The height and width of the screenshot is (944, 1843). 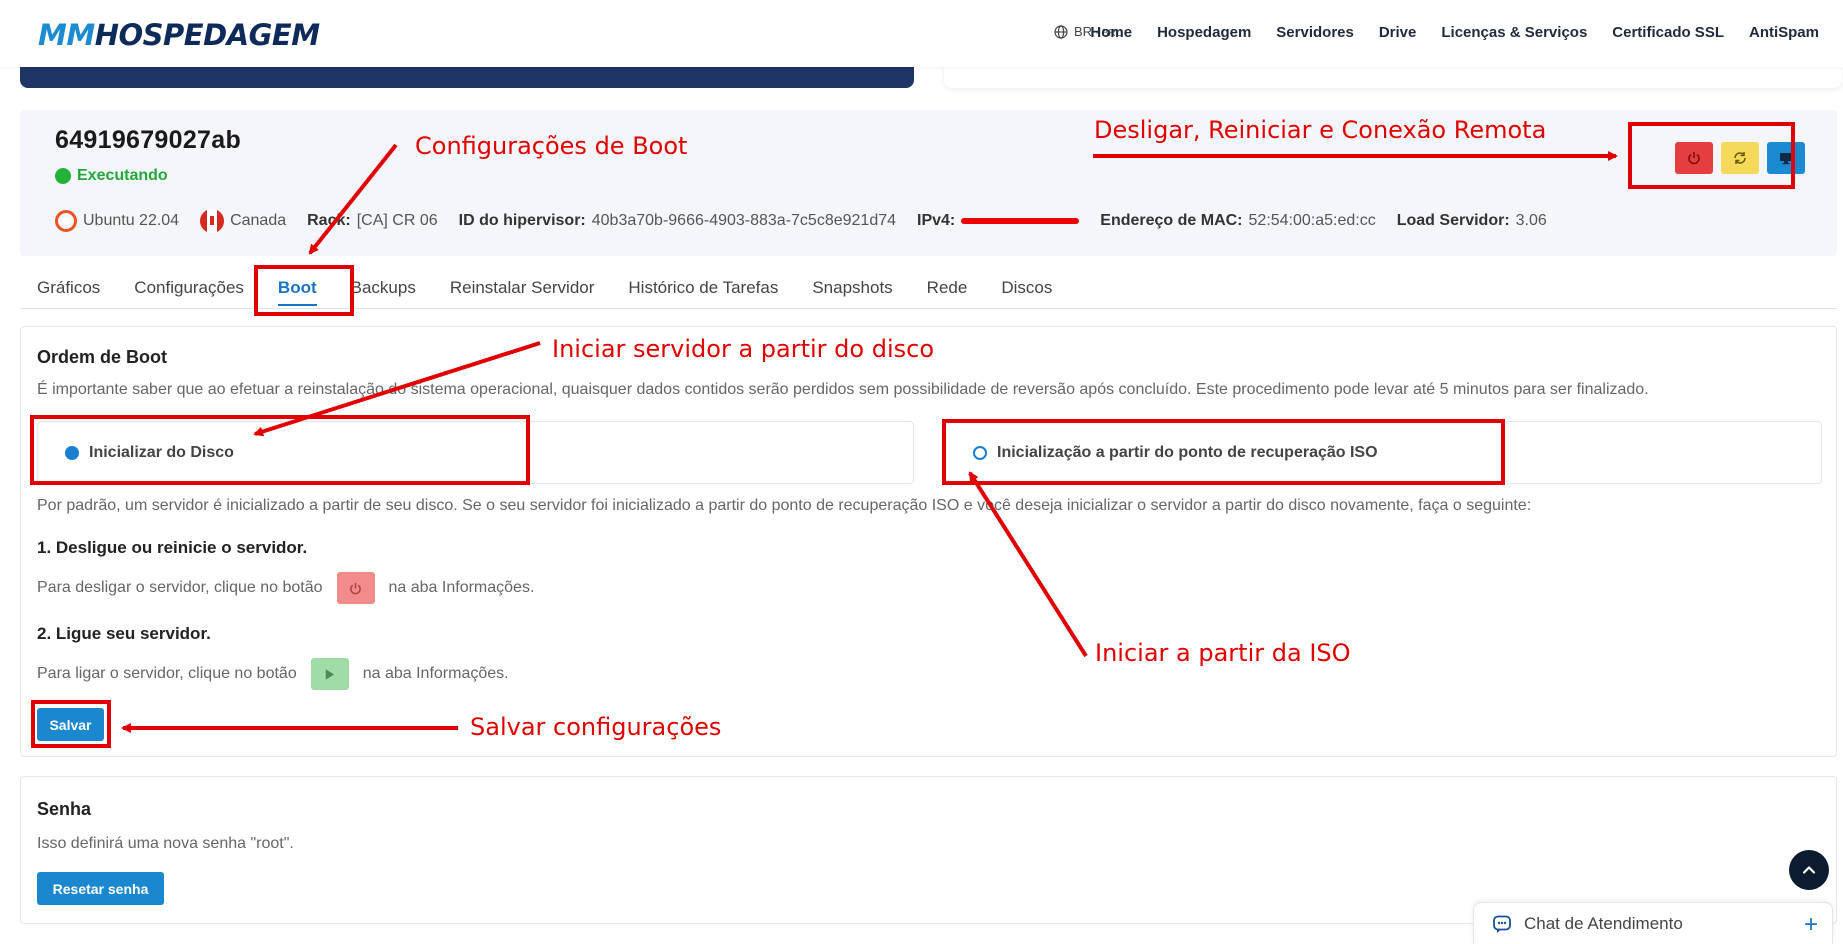 I want to click on step1-title: 1. Desligue ou reinicie o servidor., so click(x=172, y=547).